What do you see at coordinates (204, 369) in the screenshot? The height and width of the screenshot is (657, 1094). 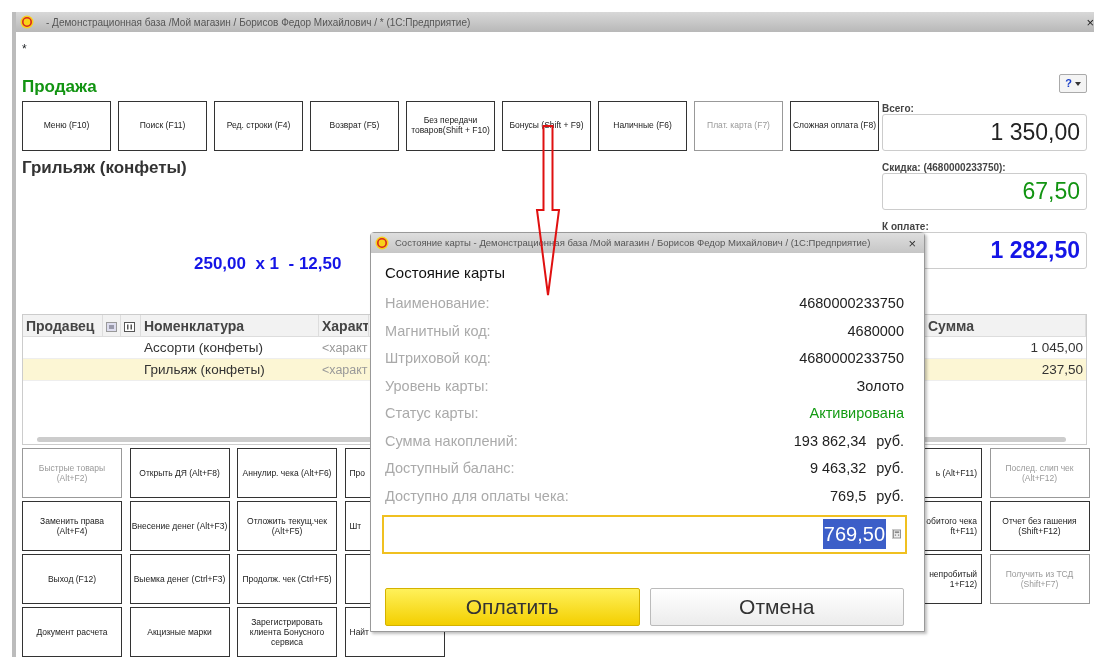 I see `table-cell-text: Грильяж (конфеты)` at bounding box center [204, 369].